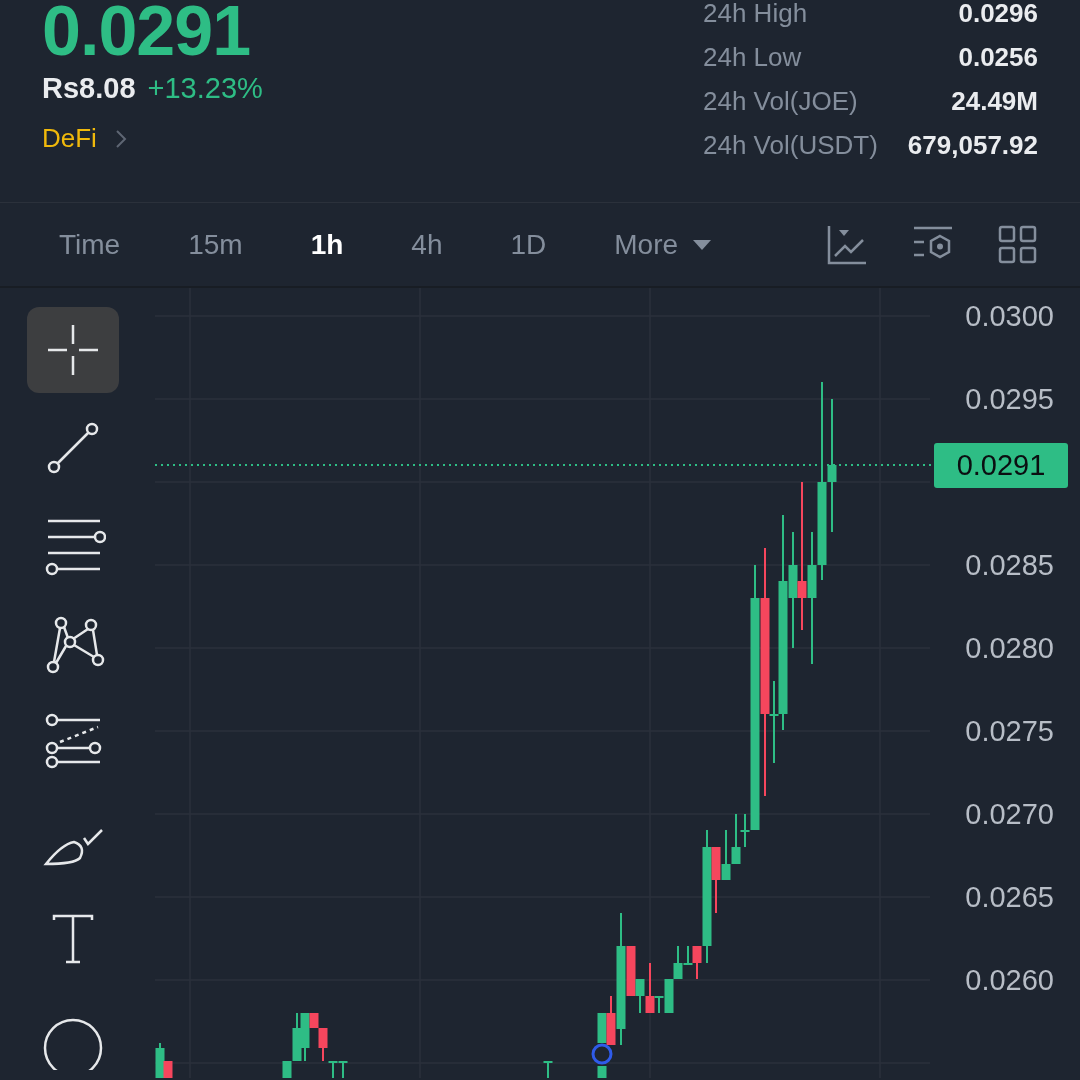 The image size is (1080, 1080). I want to click on stat-value: 679,057.92, so click(972, 145).